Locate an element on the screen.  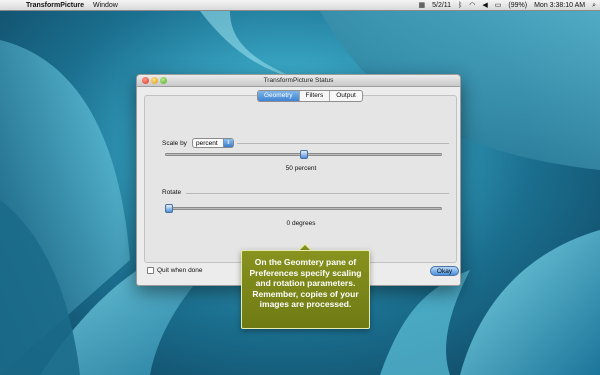
battery-percent: (99%) is located at coordinates (518, 5).